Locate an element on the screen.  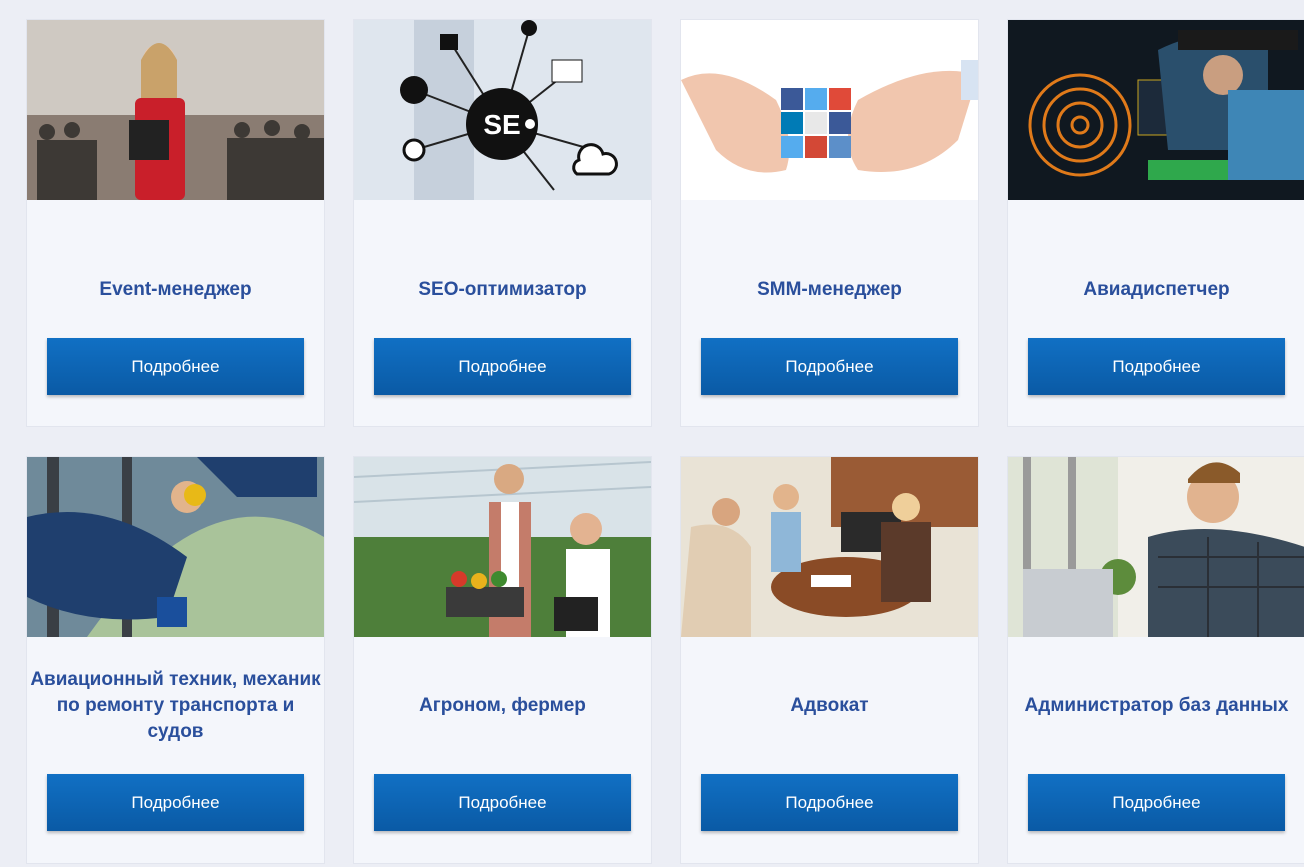
aviation-tech-image is located at coordinates (175, 547).